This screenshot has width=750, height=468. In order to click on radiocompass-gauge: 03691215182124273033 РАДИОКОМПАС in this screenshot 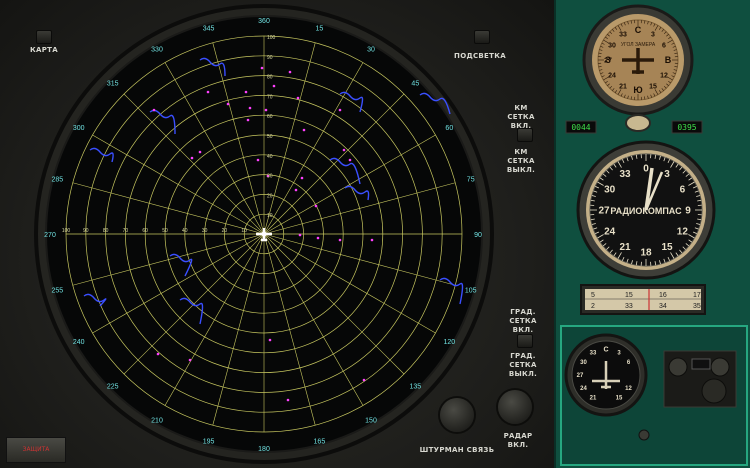, I will do `click(646, 210)`.